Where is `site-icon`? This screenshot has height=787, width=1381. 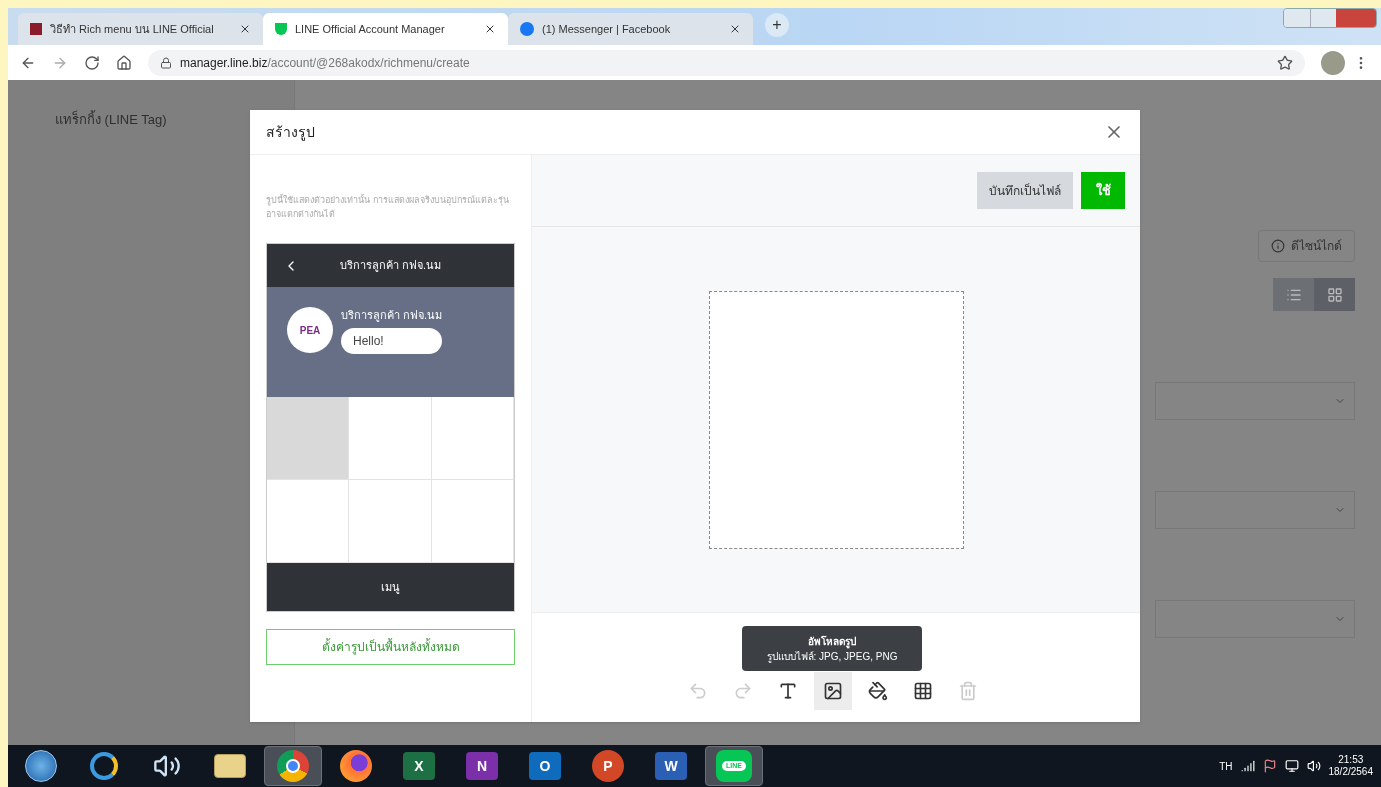 site-icon is located at coordinates (36, 29).